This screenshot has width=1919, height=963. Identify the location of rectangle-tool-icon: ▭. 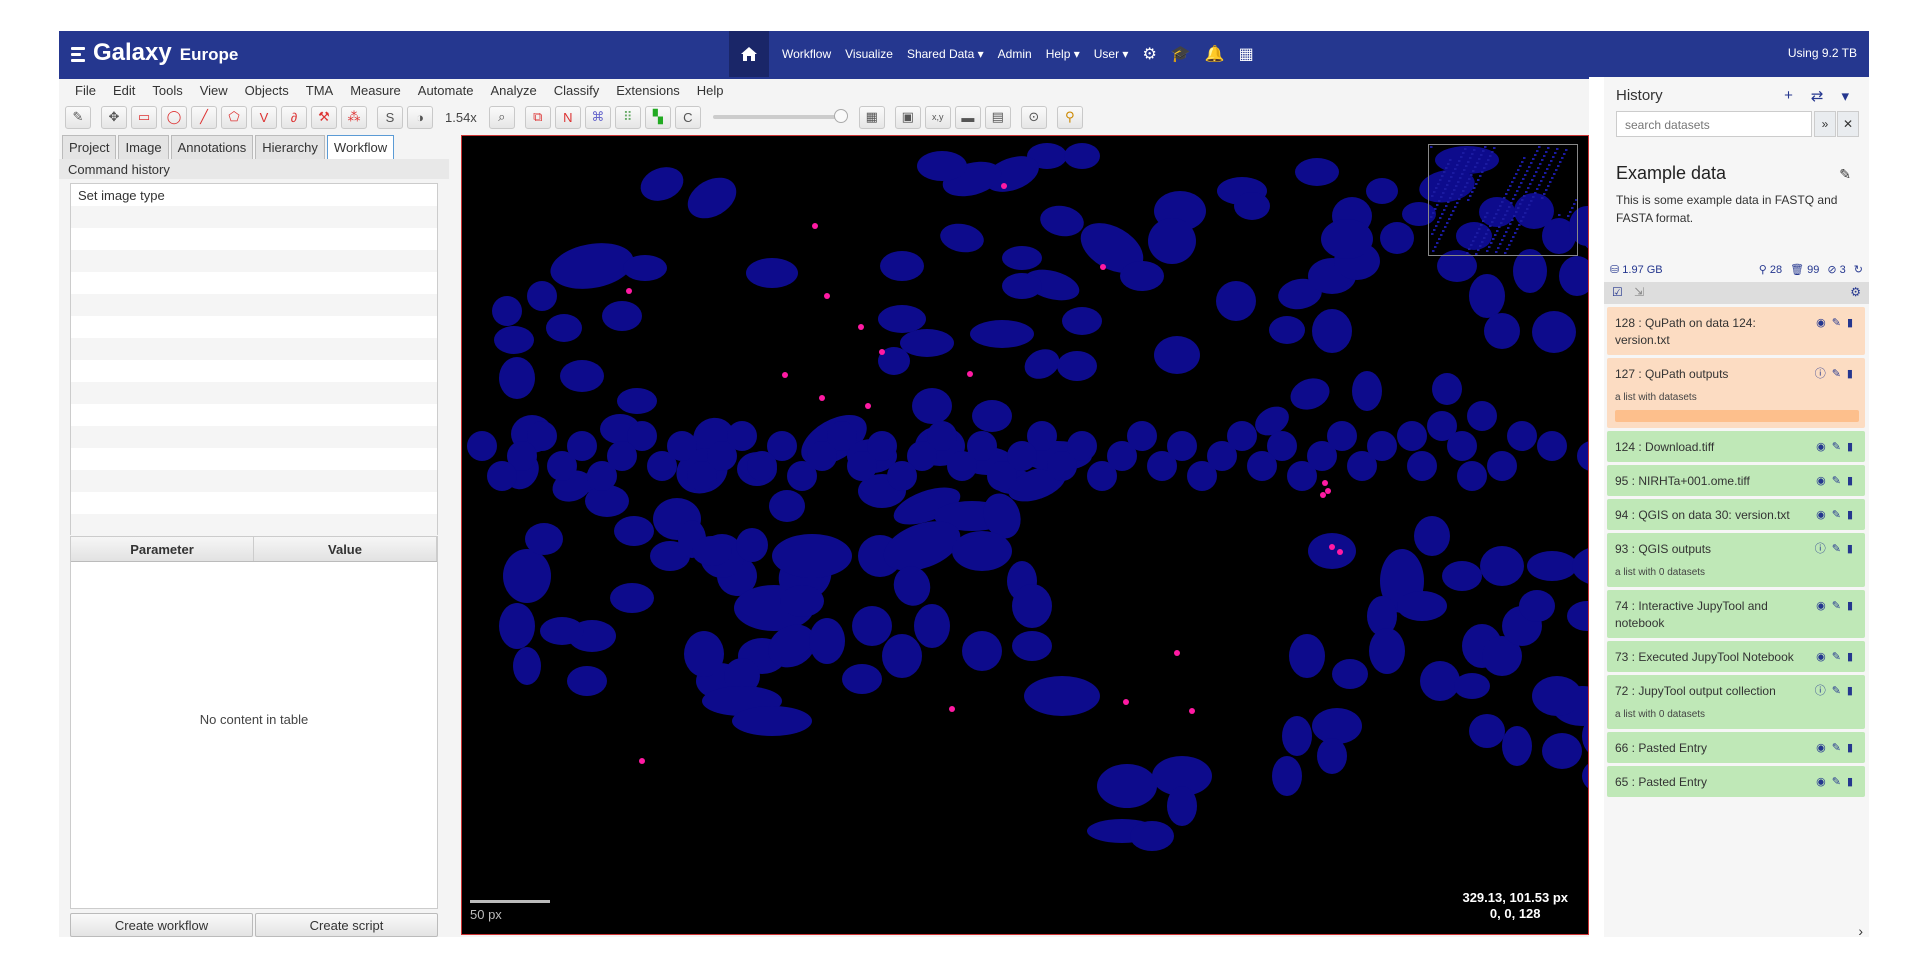
(144, 117).